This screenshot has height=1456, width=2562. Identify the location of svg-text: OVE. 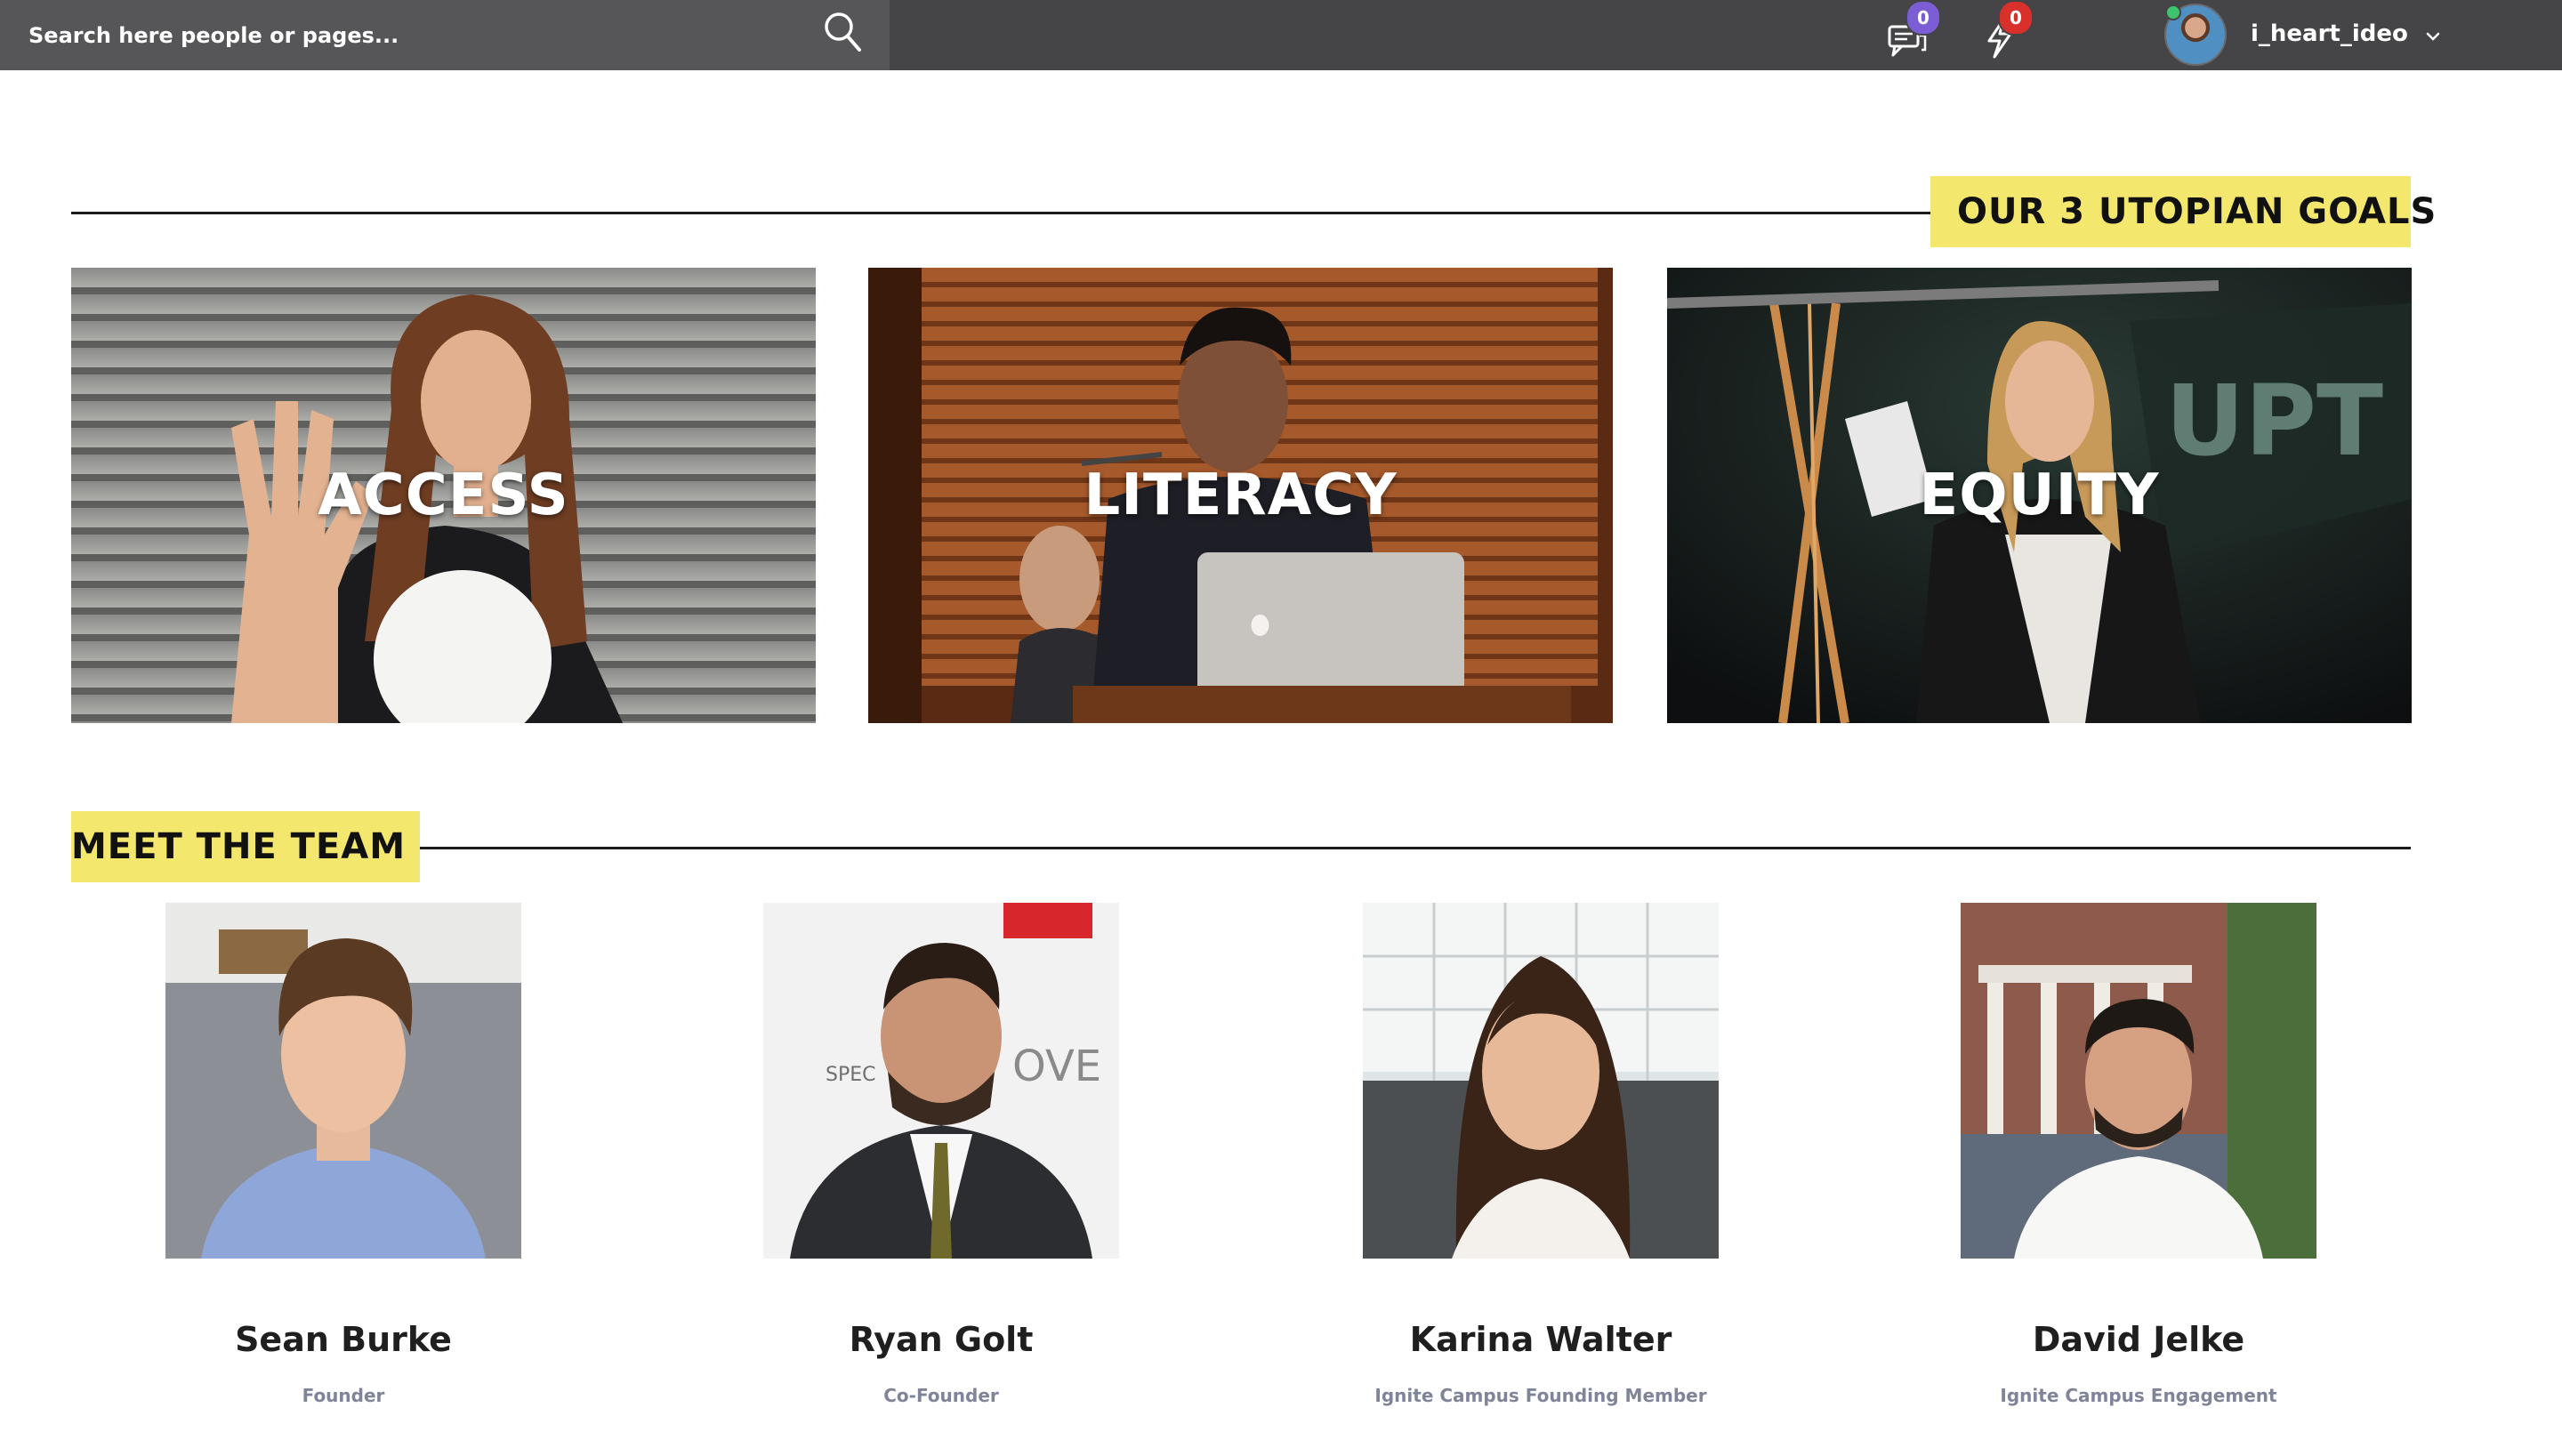
(1056, 1066).